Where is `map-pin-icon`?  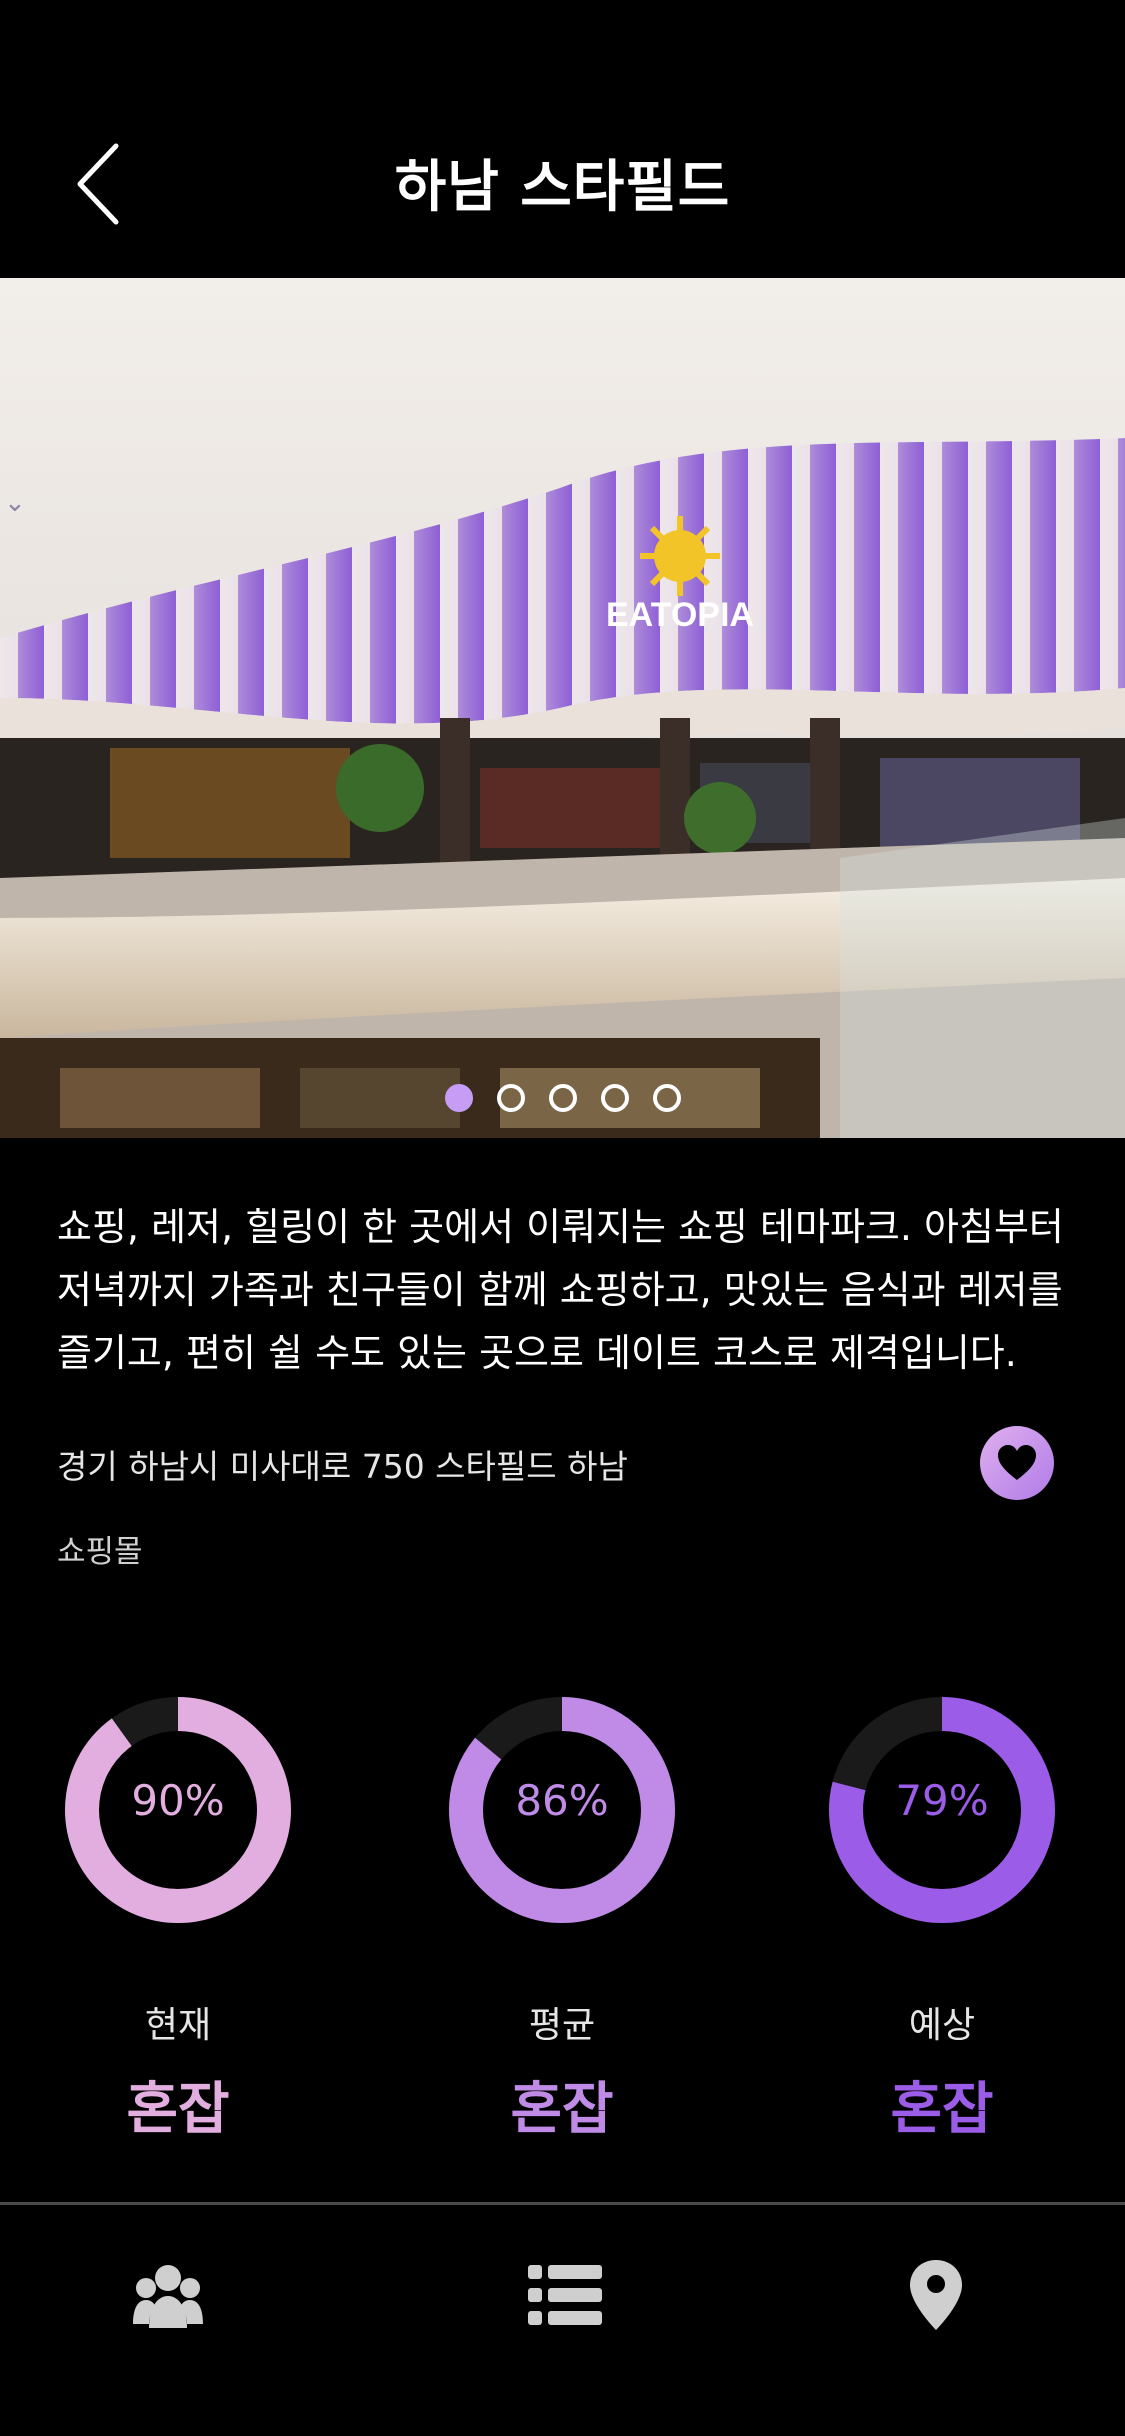 map-pin-icon is located at coordinates (936, 2295).